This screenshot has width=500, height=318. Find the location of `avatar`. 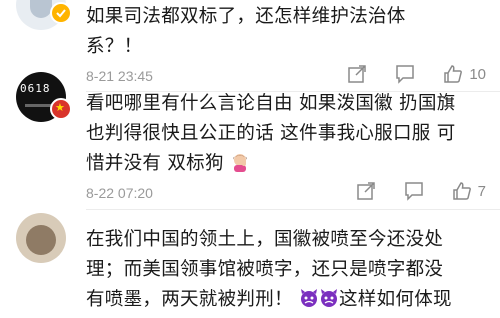

avatar is located at coordinates (41, 238).